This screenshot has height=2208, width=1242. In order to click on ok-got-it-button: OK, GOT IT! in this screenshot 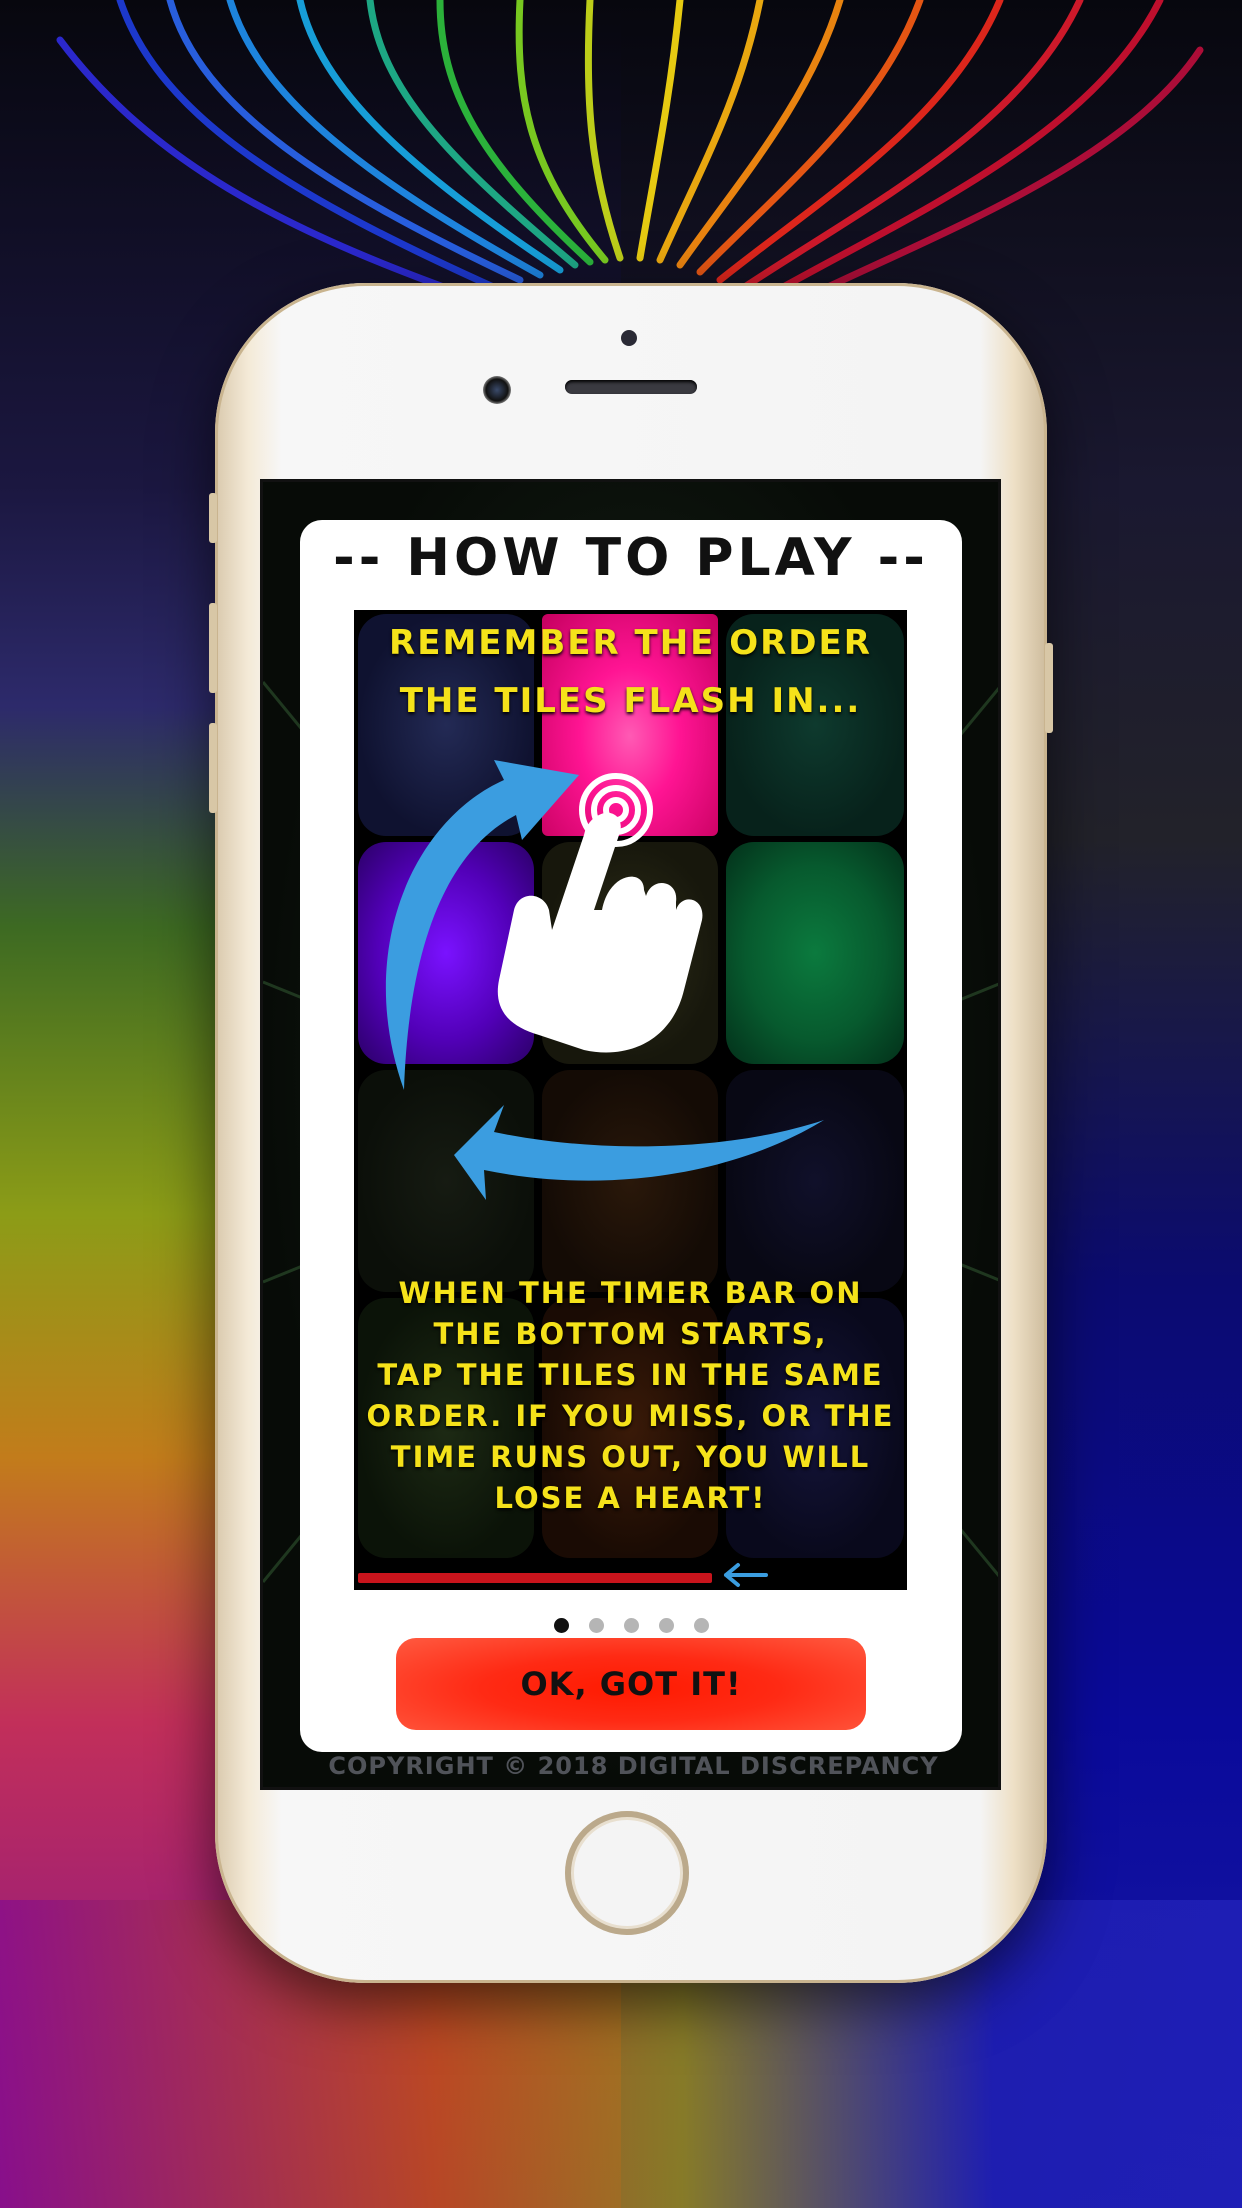, I will do `click(631, 1684)`.